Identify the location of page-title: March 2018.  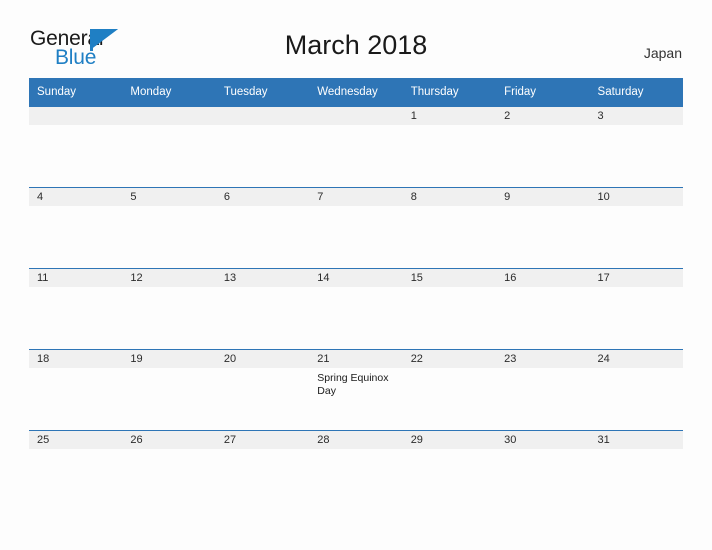
(356, 45).